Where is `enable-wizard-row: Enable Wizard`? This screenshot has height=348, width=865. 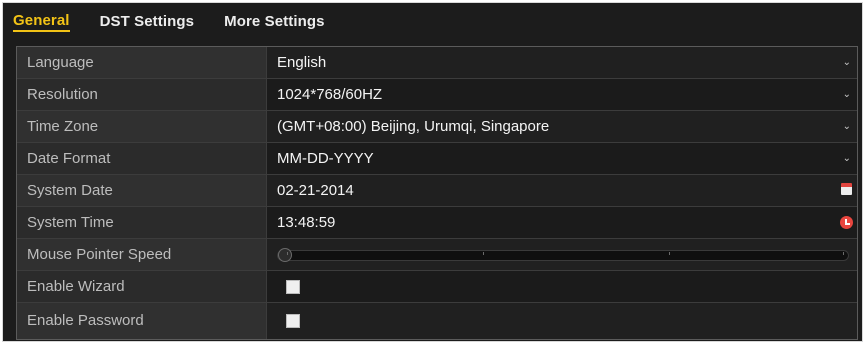 enable-wizard-row: Enable Wizard is located at coordinates (437, 287).